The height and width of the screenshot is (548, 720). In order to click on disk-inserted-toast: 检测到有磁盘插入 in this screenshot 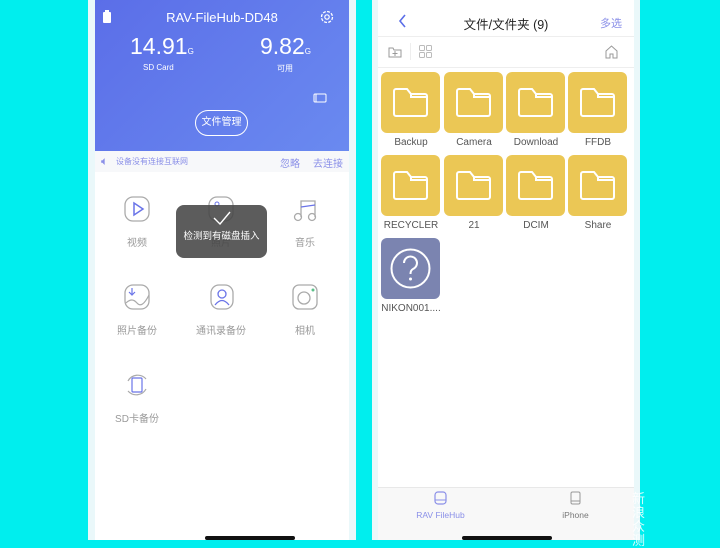, I will do `click(221, 231)`.